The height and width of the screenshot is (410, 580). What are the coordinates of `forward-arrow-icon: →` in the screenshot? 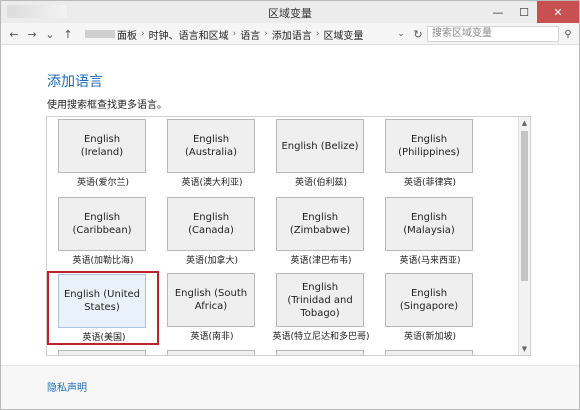 It's located at (32, 34).